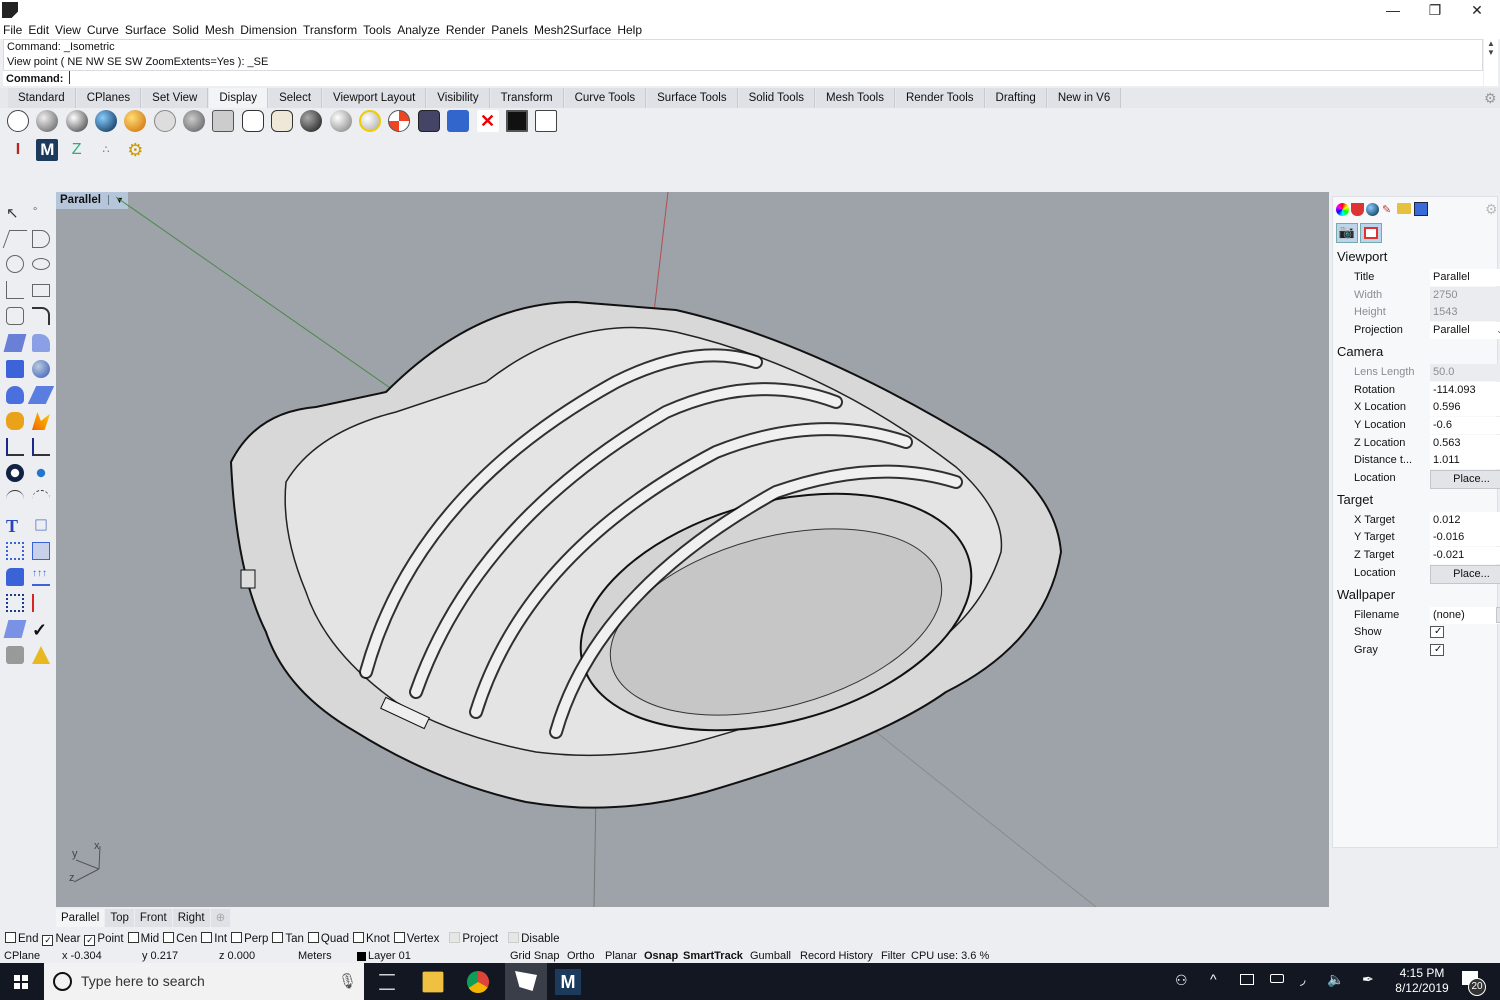  What do you see at coordinates (41, 264) in the screenshot?
I see `ellipse-icon` at bounding box center [41, 264].